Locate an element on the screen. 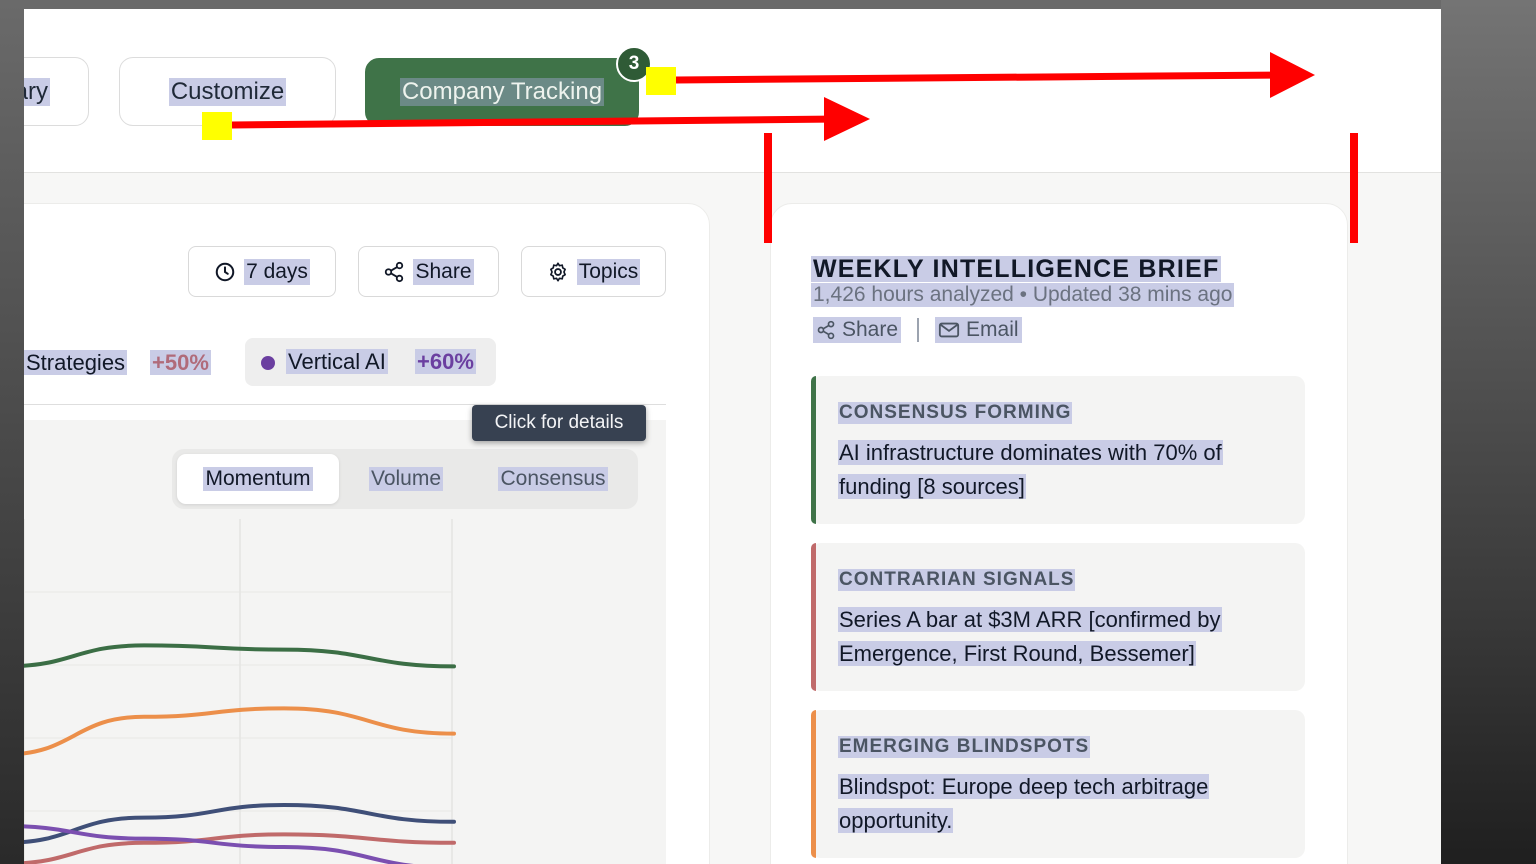 The height and width of the screenshot is (864, 1536). annotation-bracket-right is located at coordinates (1354, 188).